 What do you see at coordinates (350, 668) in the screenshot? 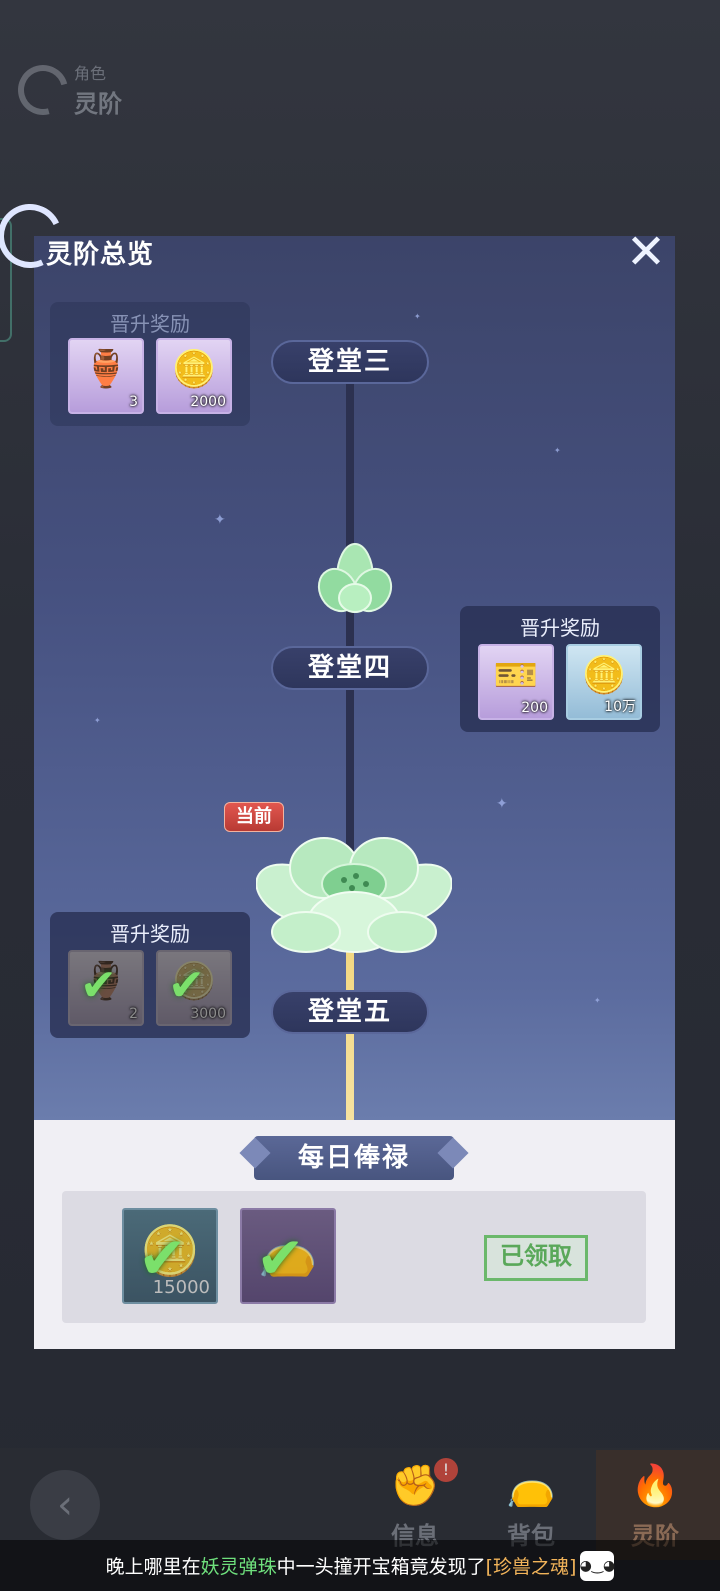
I see `stage-4-label: 登堂四` at bounding box center [350, 668].